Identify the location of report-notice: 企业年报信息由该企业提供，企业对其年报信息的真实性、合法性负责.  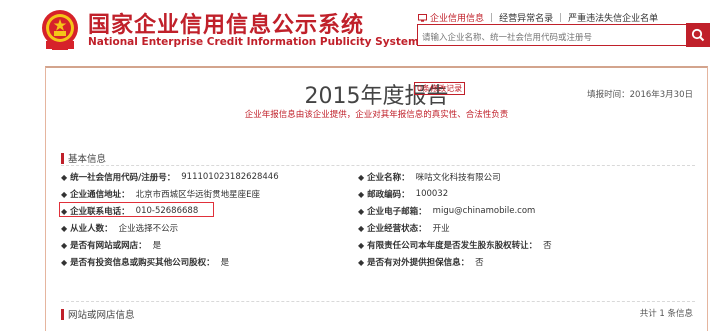
(376, 115).